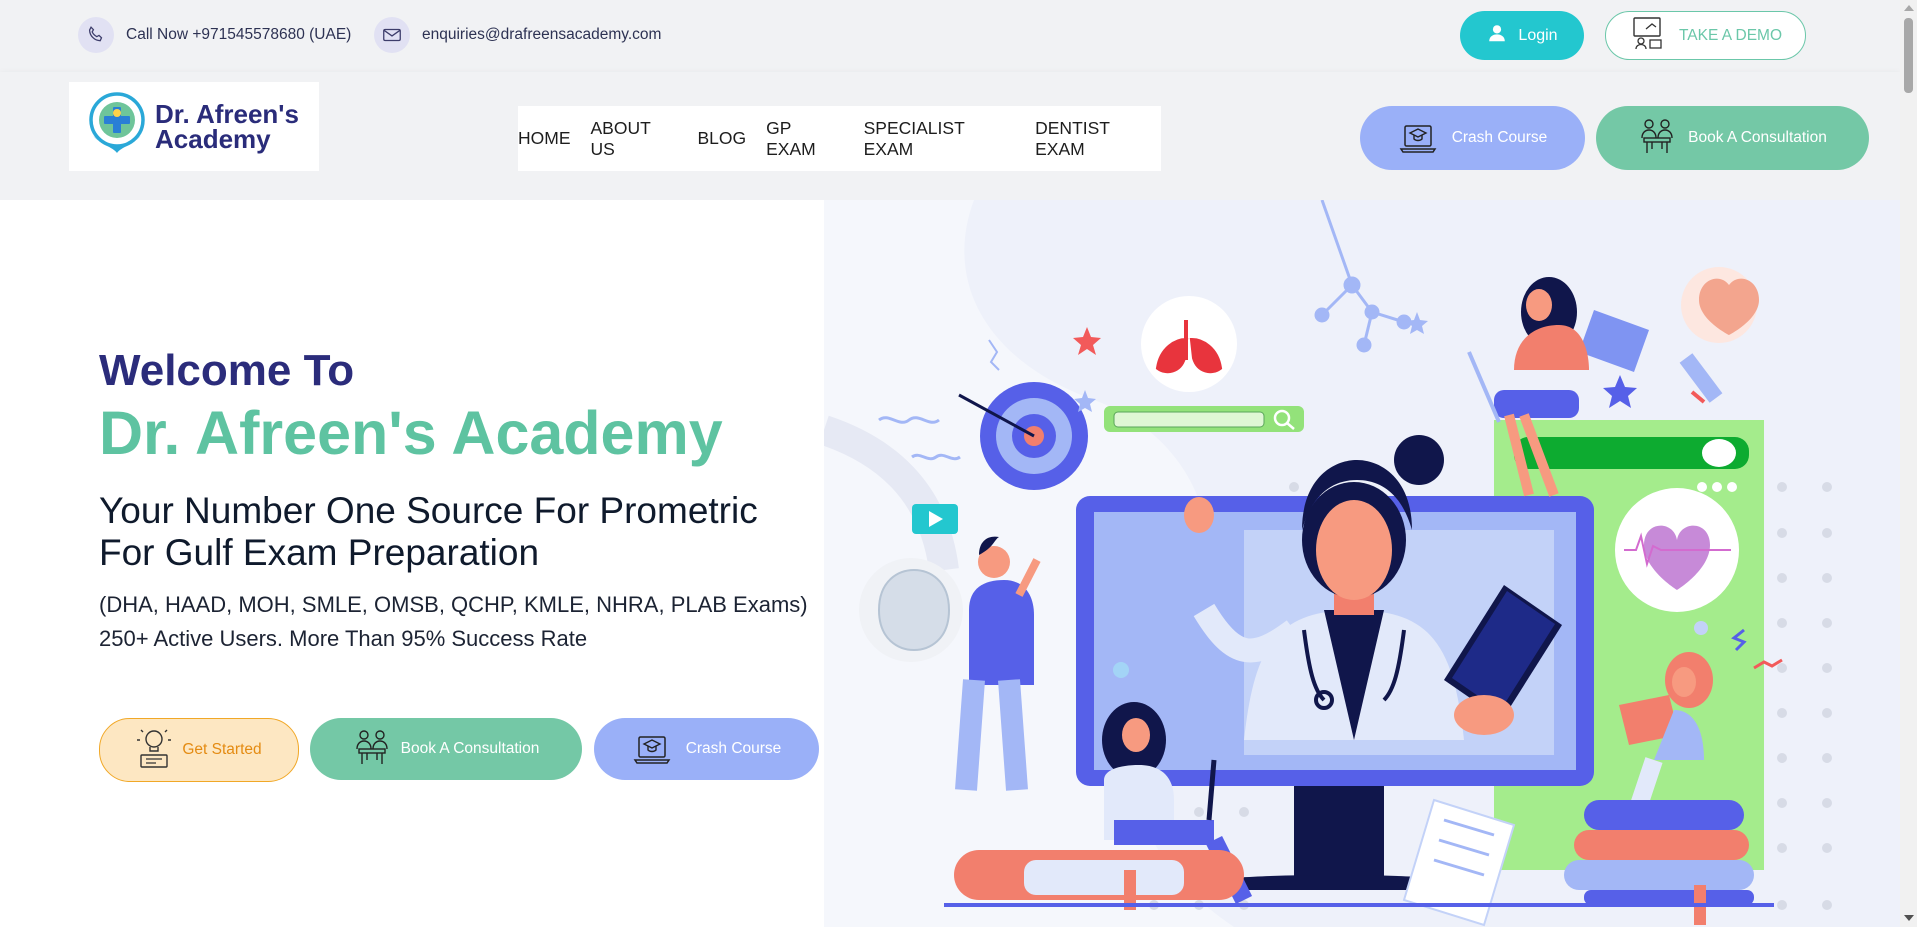 This screenshot has height=927, width=1917. Describe the element at coordinates (542, 34) in the screenshot. I see `email-text: enquiries@drafreensacademy.com` at that location.